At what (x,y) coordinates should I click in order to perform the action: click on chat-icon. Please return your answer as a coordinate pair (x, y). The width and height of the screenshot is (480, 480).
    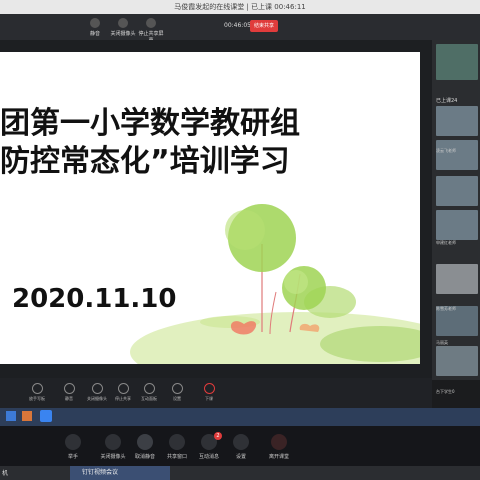
    Looking at the image, I should click on (149, 388).